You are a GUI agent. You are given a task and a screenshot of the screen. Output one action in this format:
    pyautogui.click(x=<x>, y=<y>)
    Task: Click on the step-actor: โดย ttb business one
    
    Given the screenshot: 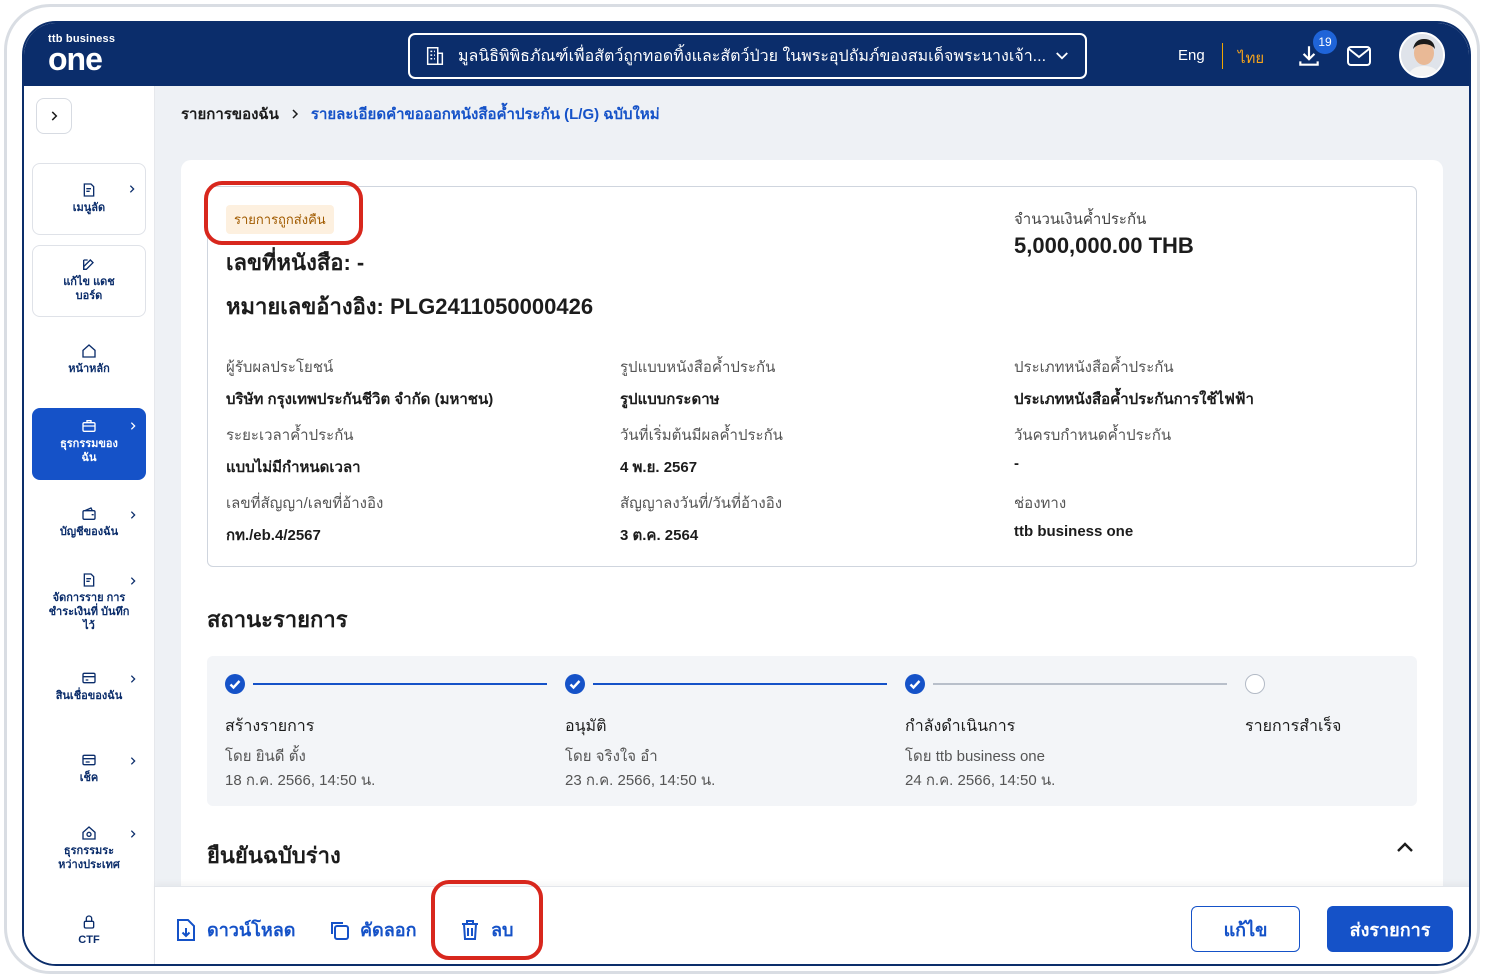 What is the action you would take?
    pyautogui.click(x=975, y=756)
    